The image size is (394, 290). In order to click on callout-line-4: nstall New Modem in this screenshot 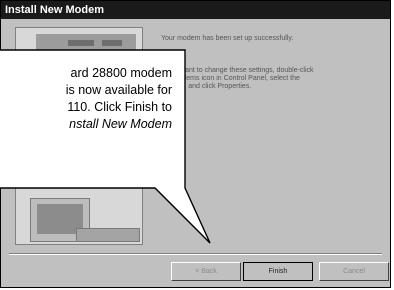, I will do `click(120, 124)`.